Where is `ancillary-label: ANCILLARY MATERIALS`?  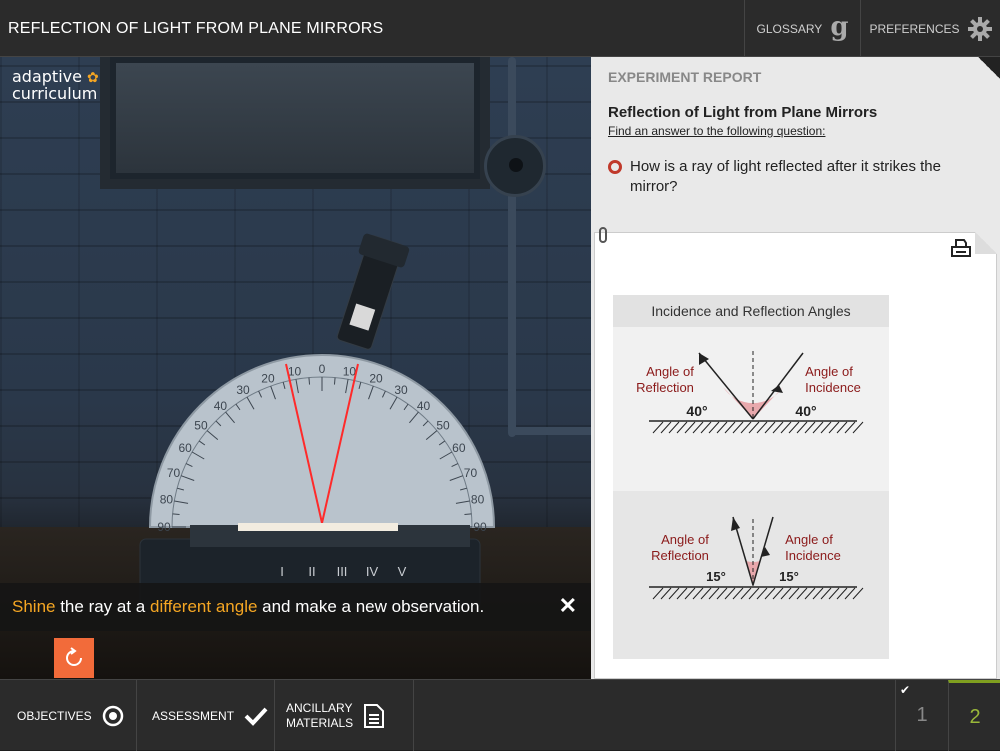
ancillary-label: ANCILLARY MATERIALS is located at coordinates (319, 716).